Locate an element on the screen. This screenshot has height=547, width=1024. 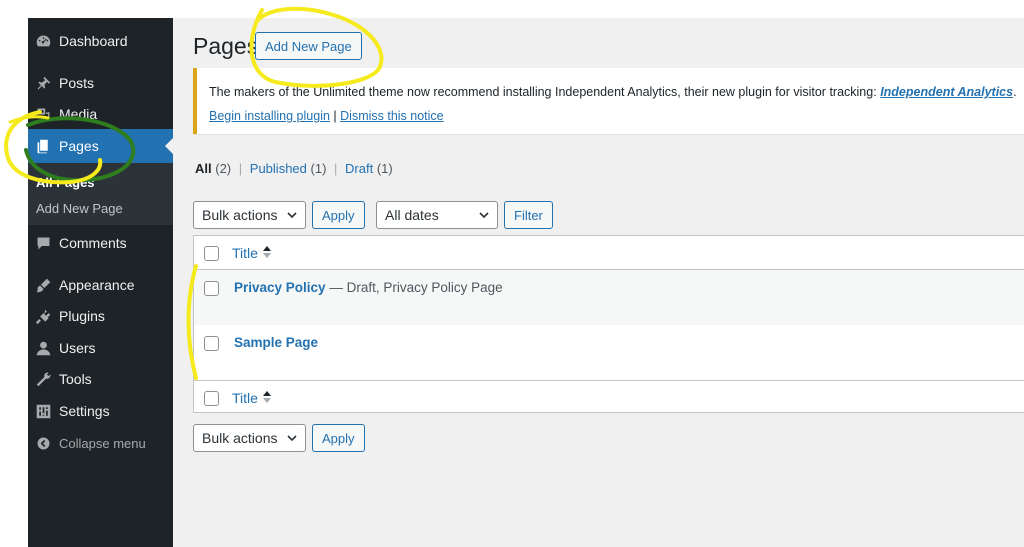
sidebar-item-media: Media is located at coordinates (100, 114).